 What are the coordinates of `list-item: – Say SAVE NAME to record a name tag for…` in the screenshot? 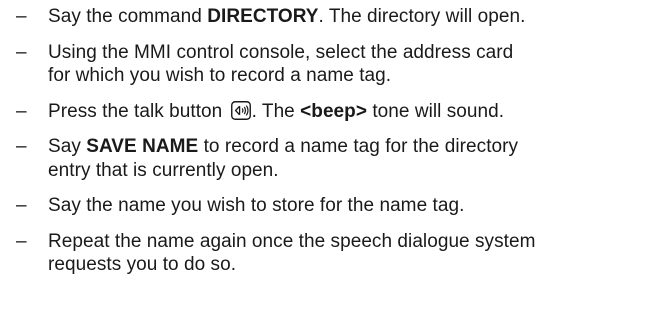 It's located at (330, 158).